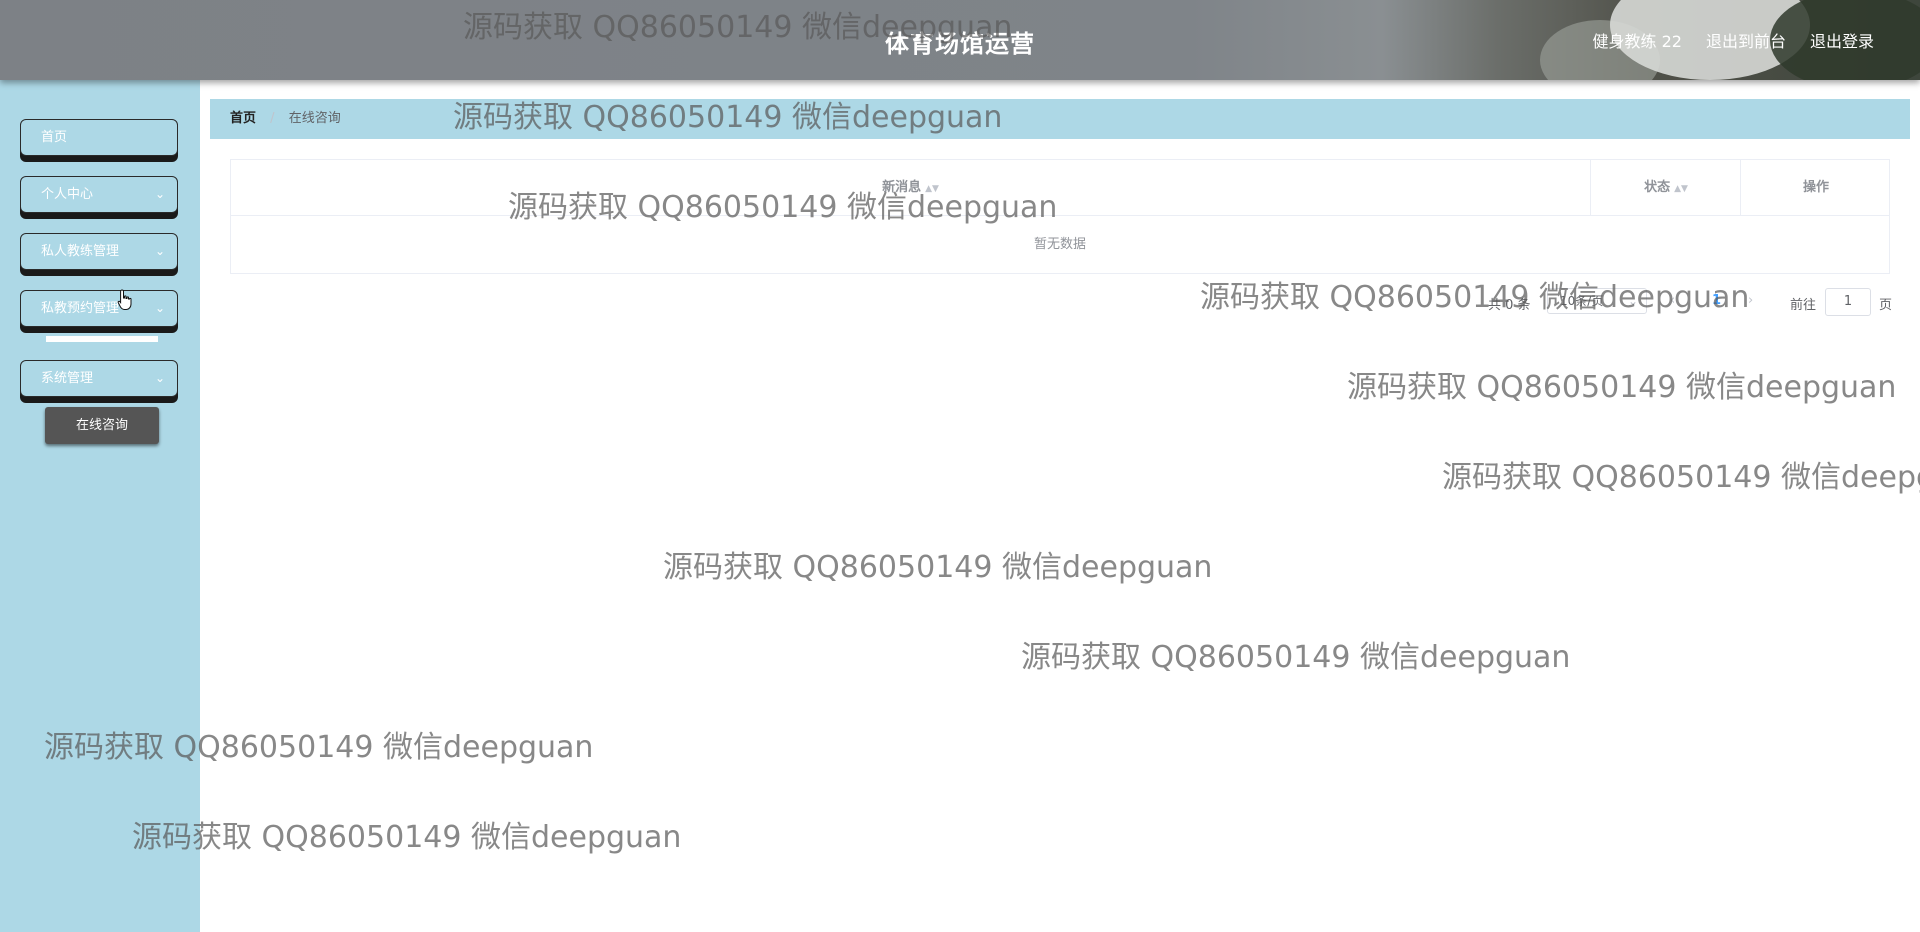  What do you see at coordinates (102, 425) in the screenshot?
I see `submenu-item-online-consult: 在线咨询` at bounding box center [102, 425].